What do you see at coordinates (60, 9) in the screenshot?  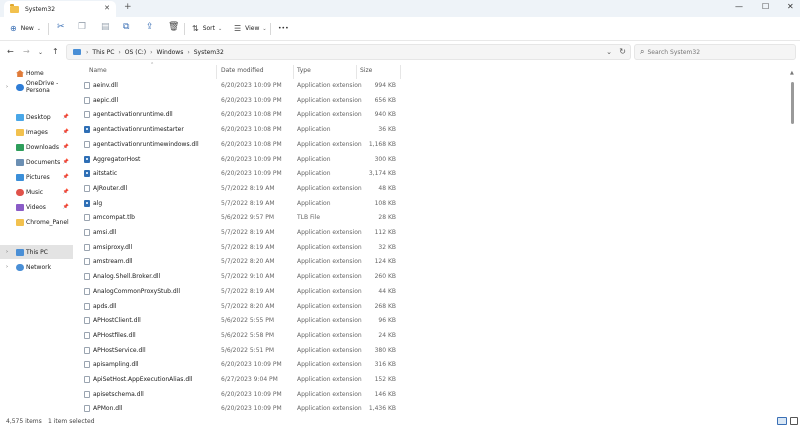 I see `tab-system32: System32 ✕` at bounding box center [60, 9].